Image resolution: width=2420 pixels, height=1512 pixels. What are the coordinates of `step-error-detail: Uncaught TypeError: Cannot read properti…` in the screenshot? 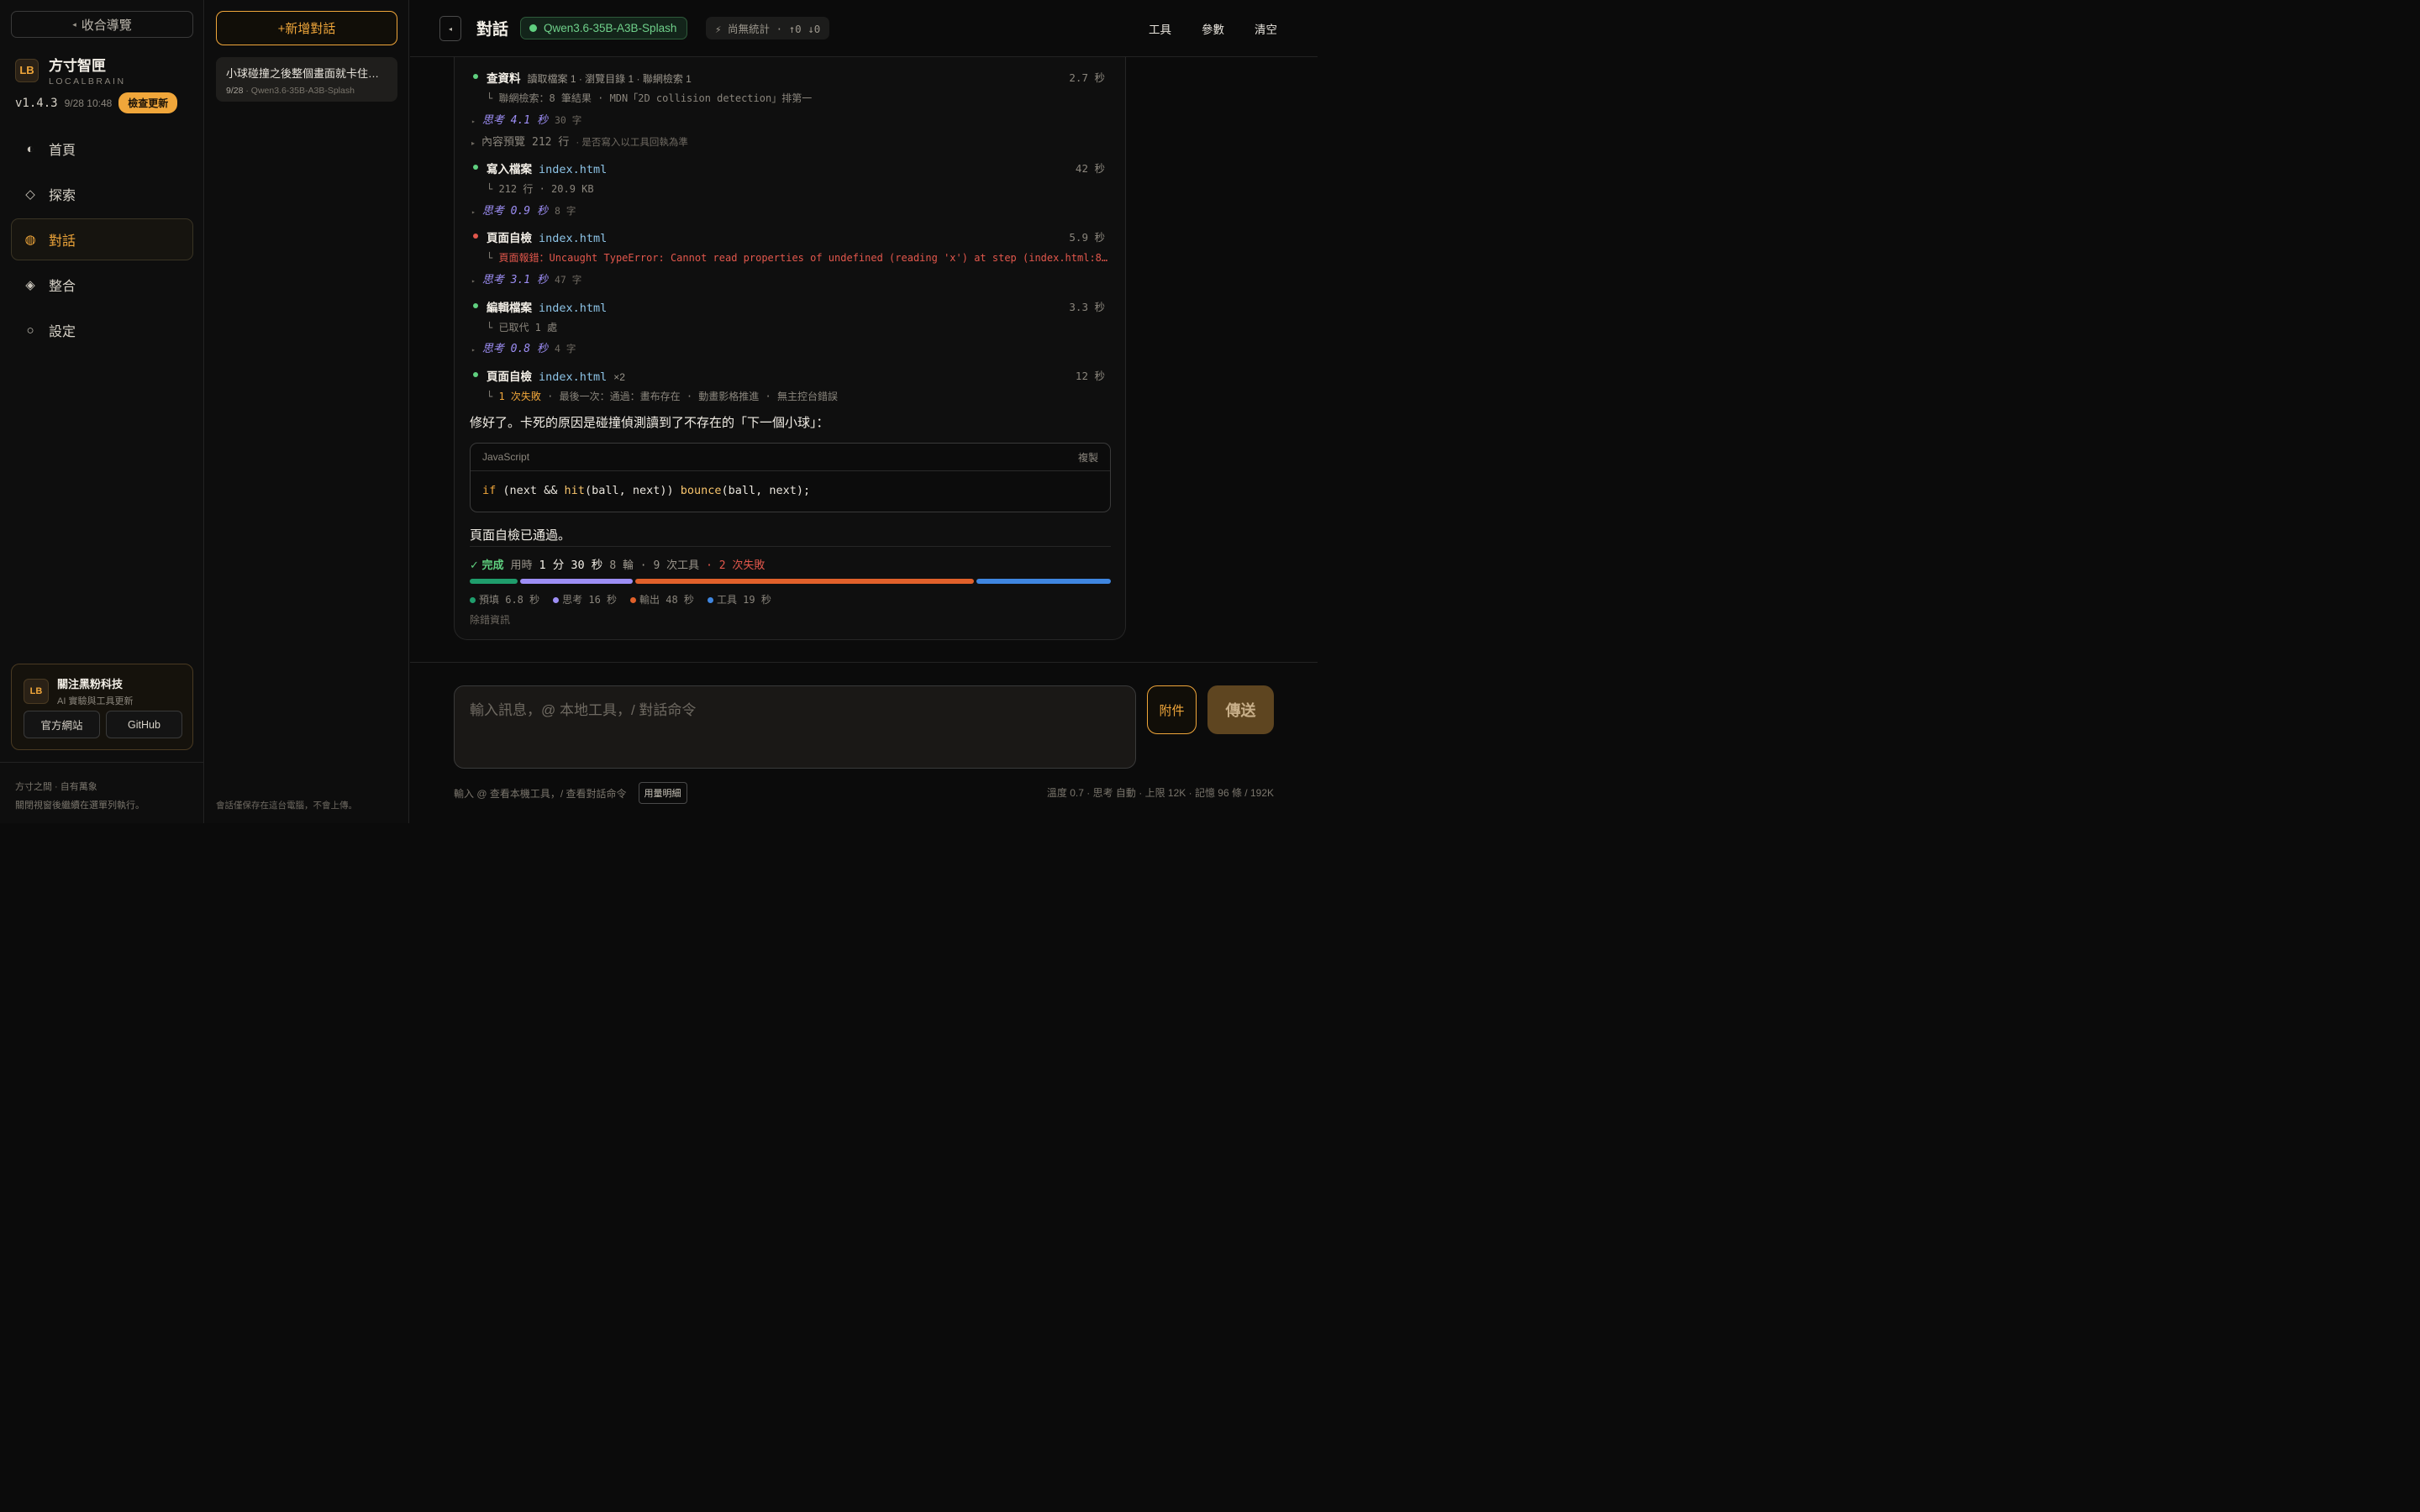 It's located at (828, 258).